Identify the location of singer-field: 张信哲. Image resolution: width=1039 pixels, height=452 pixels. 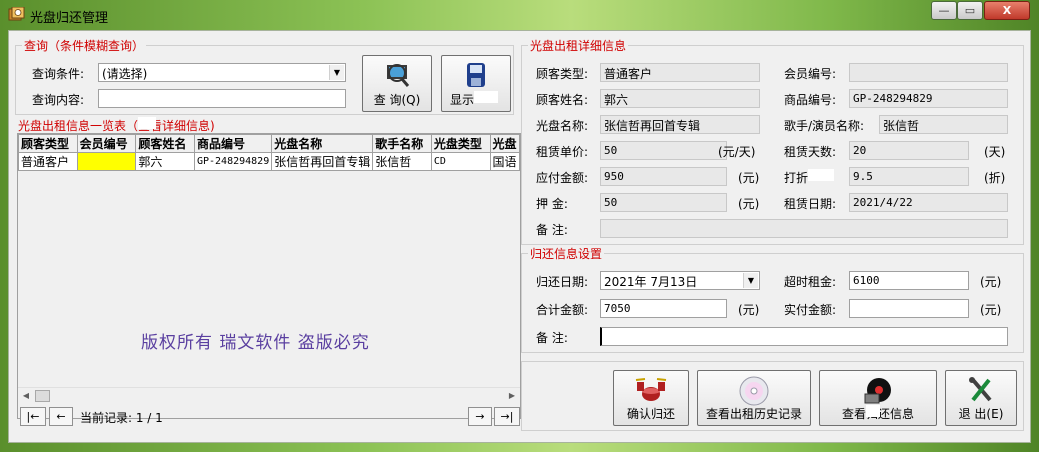
(943, 124).